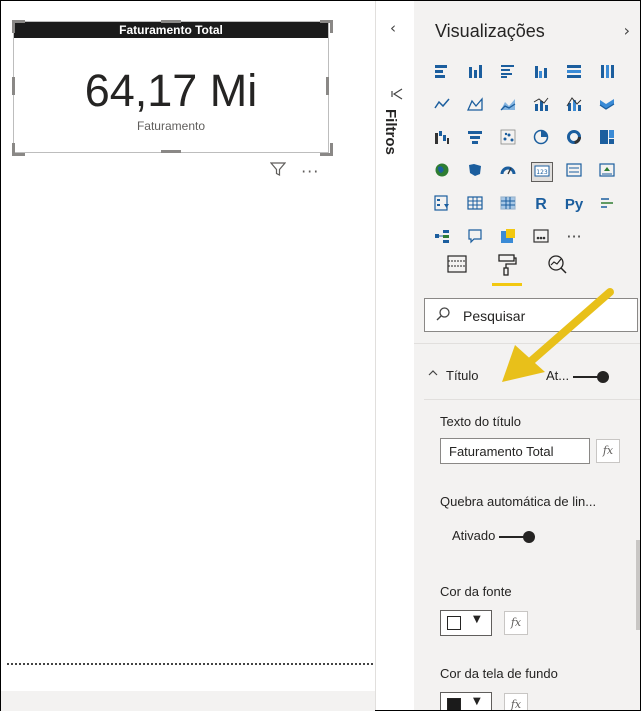 This screenshot has height=711, width=641. What do you see at coordinates (326, 26) in the screenshot?
I see `resize-handle-top-right` at bounding box center [326, 26].